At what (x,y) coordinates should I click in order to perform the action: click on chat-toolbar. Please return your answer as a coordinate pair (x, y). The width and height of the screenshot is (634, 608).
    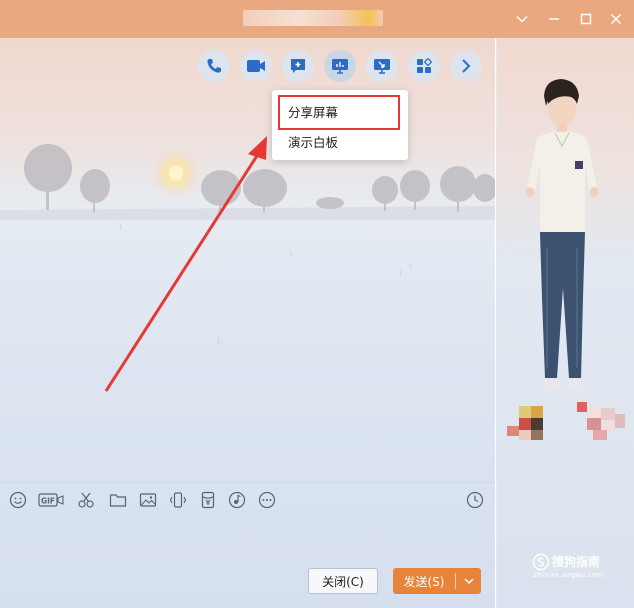
    Looking at the image, I should click on (247, 65).